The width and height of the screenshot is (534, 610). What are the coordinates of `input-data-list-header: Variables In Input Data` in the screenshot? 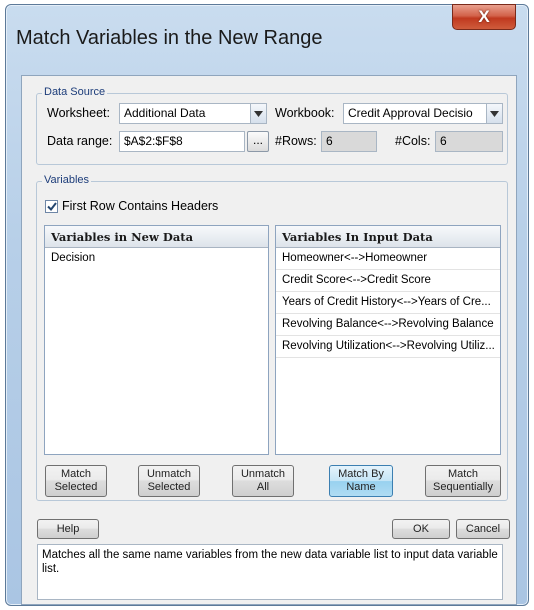 It's located at (388, 237).